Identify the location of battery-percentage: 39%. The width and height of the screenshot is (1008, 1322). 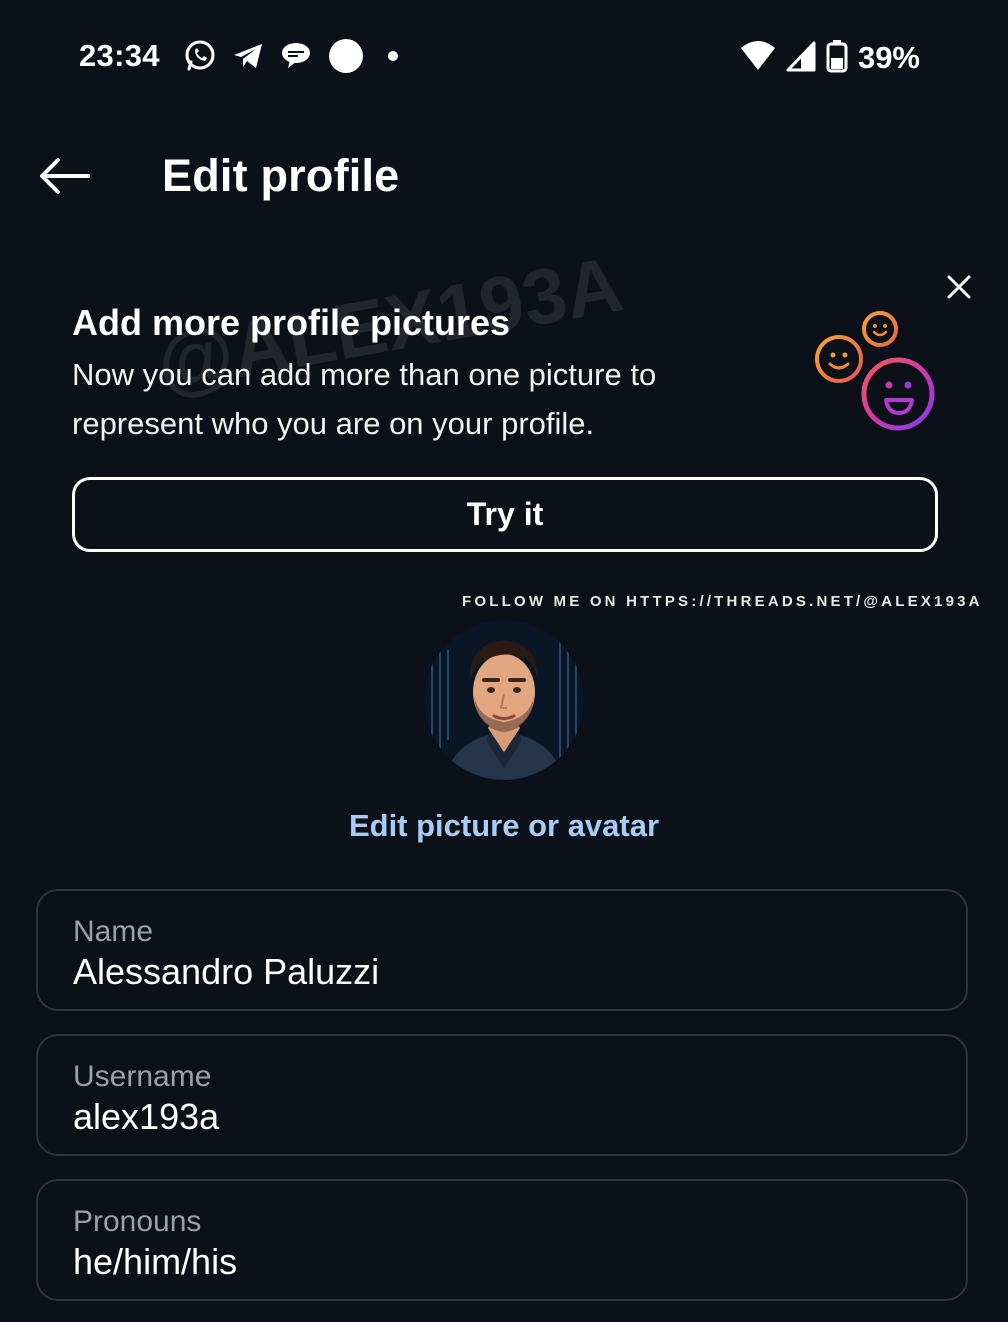
(888, 57).